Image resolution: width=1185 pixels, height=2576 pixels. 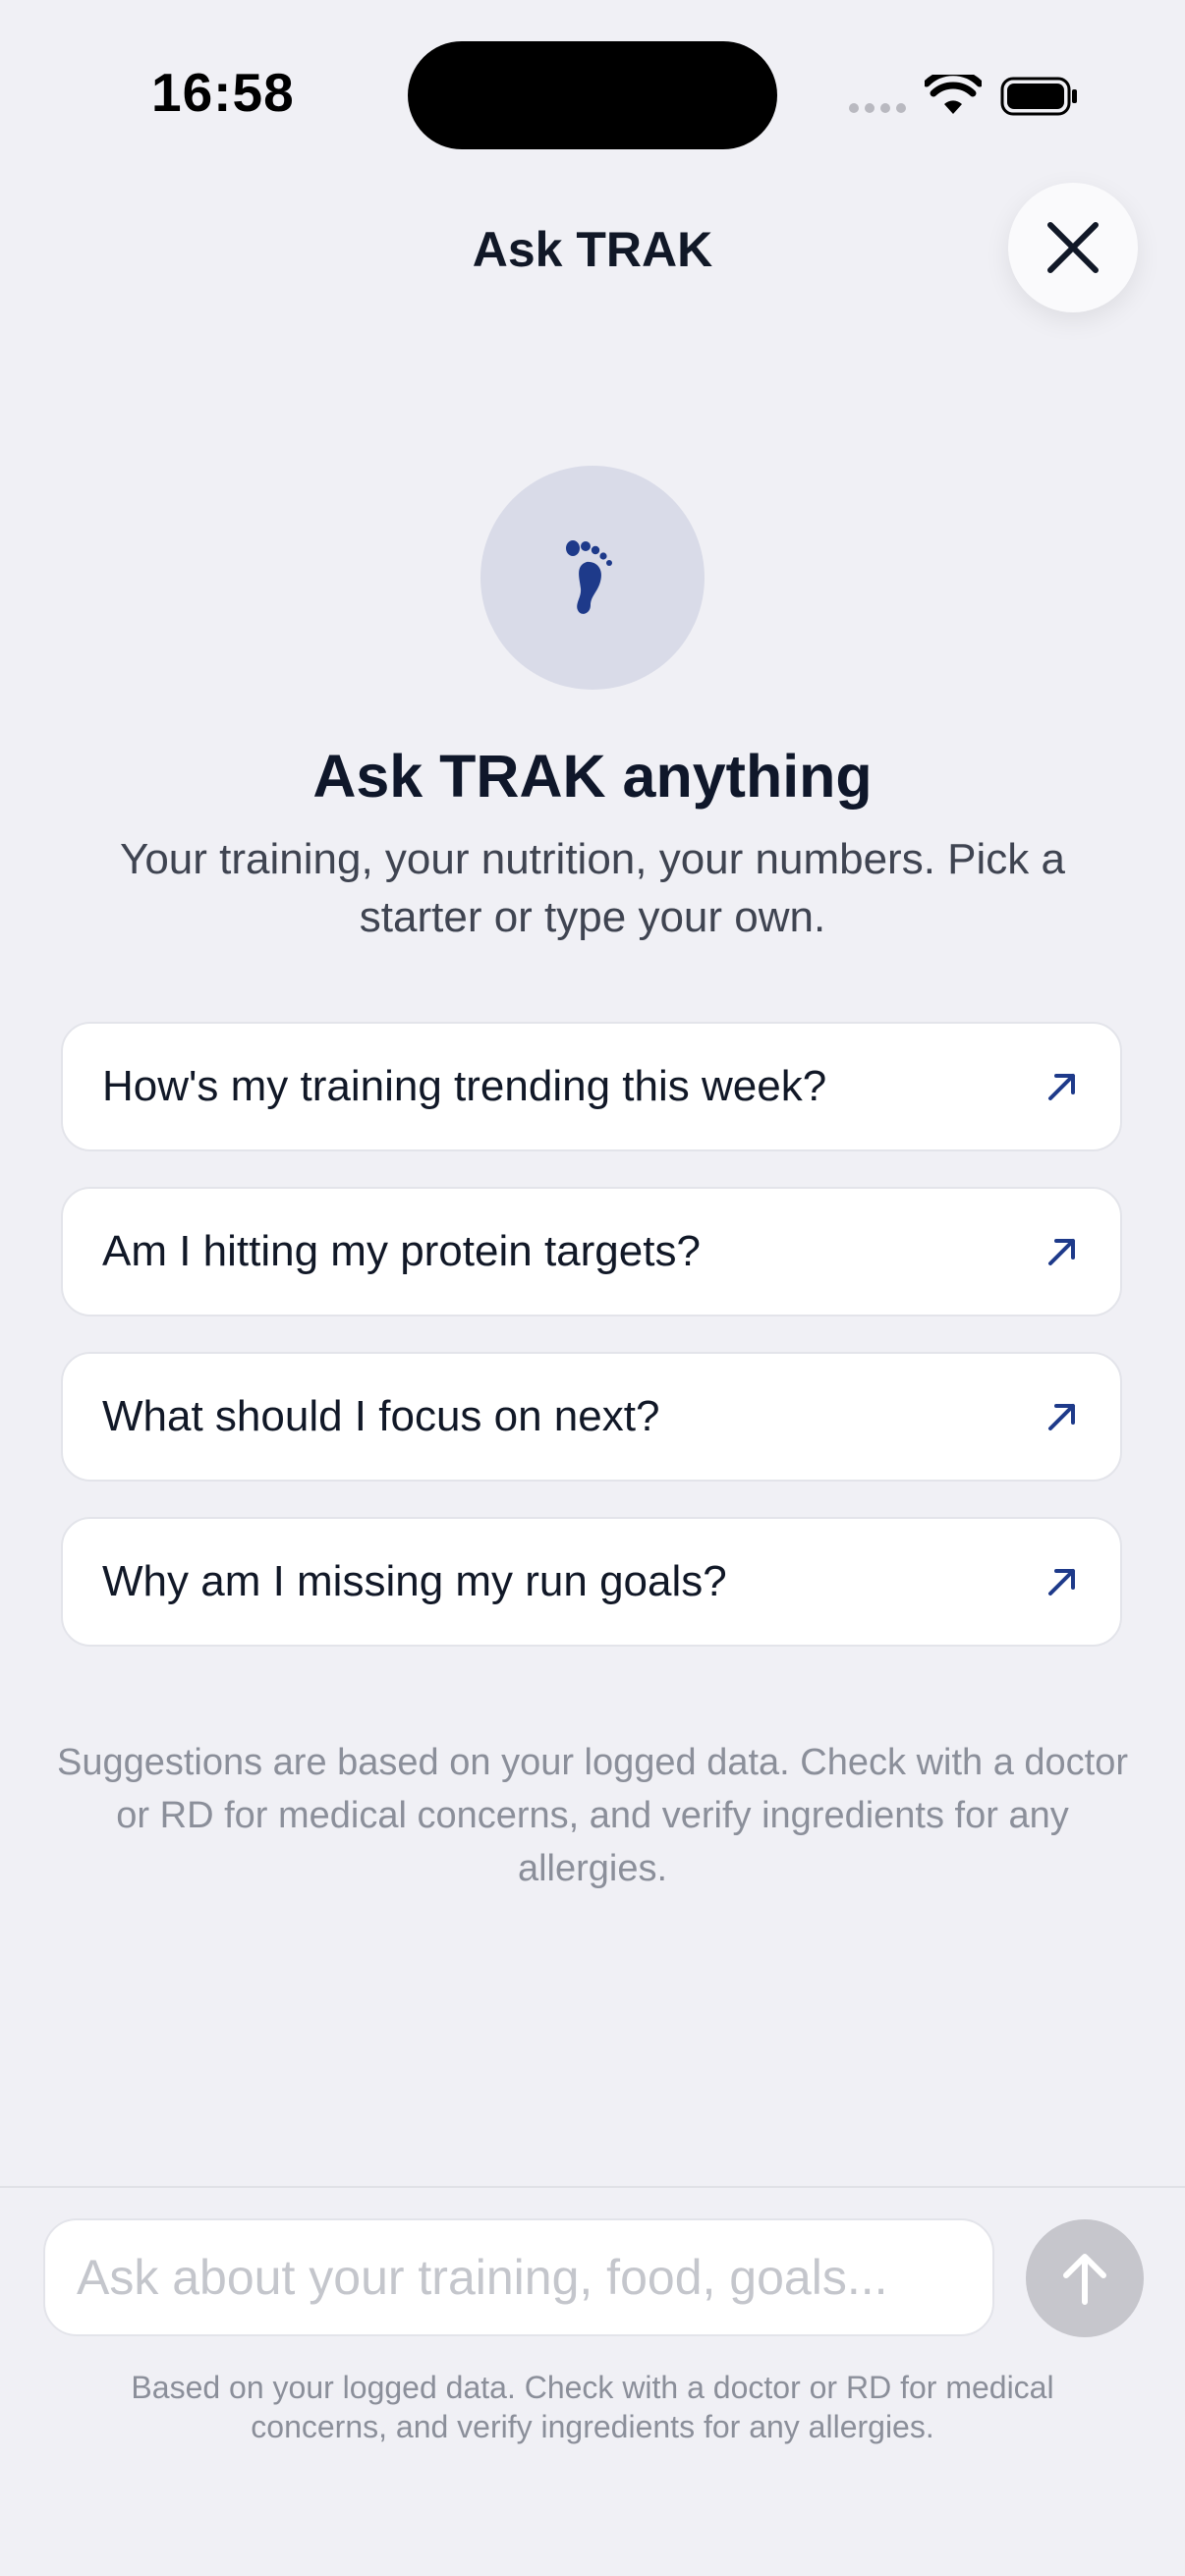 What do you see at coordinates (223, 92) in the screenshot?
I see `status-time: 16:58` at bounding box center [223, 92].